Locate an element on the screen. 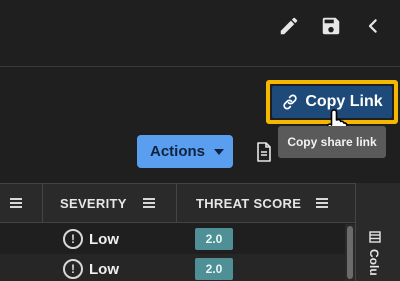 The width and height of the screenshot is (400, 281). scrollbar-thumb is located at coordinates (350, 252).